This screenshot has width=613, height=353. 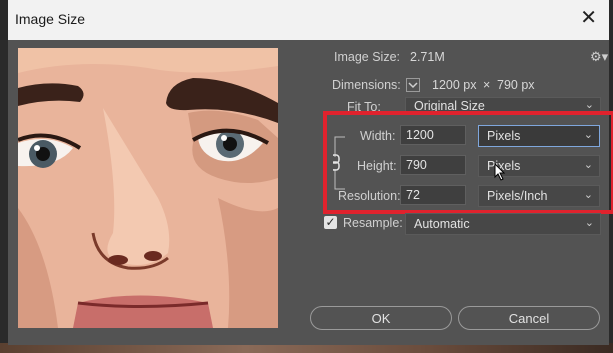 I want to click on gear-icon: ⚙▾, so click(x=599, y=57).